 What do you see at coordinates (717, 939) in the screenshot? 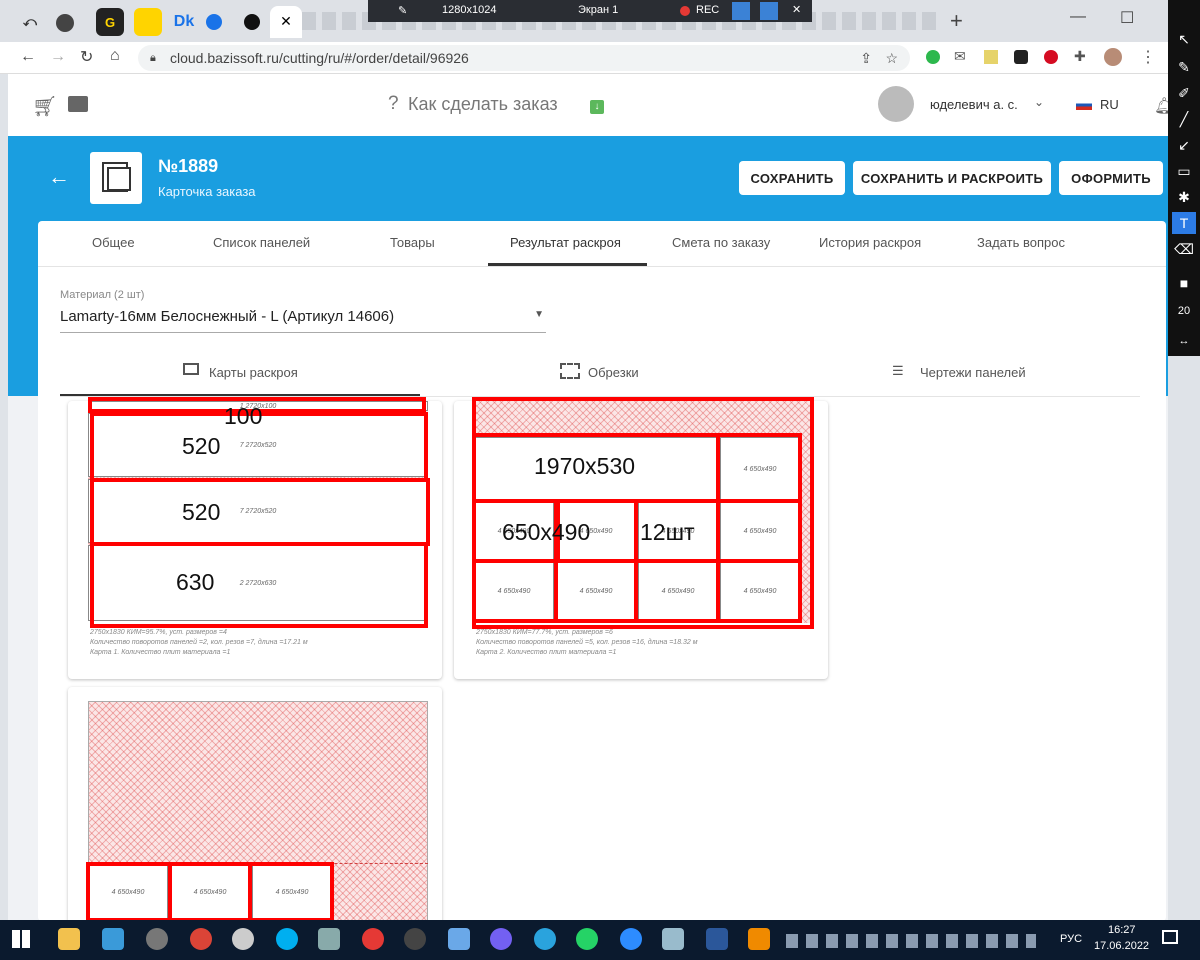
I see `word-icon` at bounding box center [717, 939].